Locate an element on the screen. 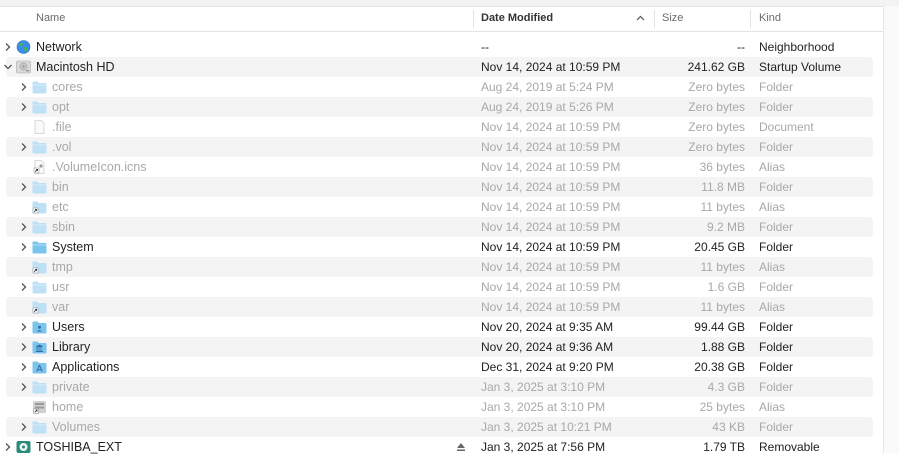 The image size is (899, 457). list-item: home Jan 3, 2025 at 3:10 PM 25 bytes Alias is located at coordinates (441, 407).